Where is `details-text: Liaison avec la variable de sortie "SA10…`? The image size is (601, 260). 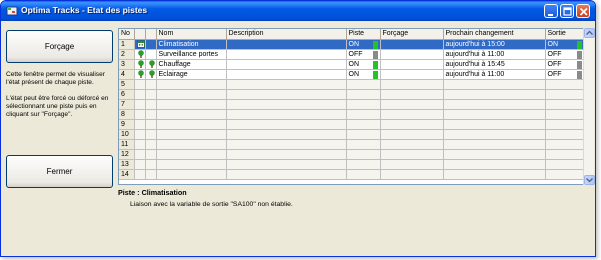 details-text: Liaison avec la variable de sortie "SA10… is located at coordinates (211, 204).